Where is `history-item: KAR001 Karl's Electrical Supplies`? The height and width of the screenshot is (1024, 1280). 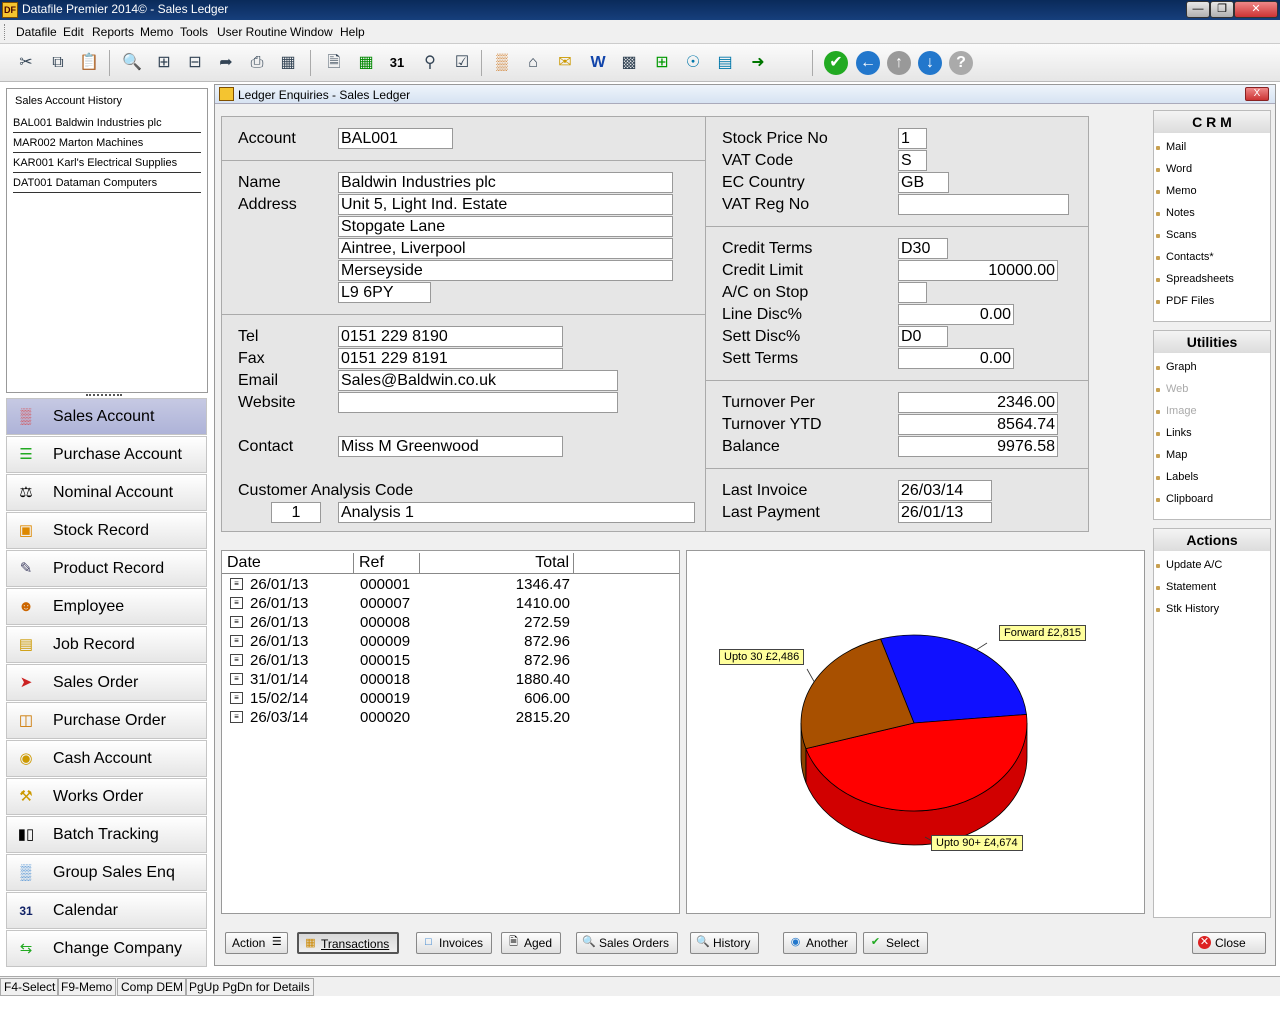 history-item: KAR001 Karl's Electrical Supplies is located at coordinates (107, 164).